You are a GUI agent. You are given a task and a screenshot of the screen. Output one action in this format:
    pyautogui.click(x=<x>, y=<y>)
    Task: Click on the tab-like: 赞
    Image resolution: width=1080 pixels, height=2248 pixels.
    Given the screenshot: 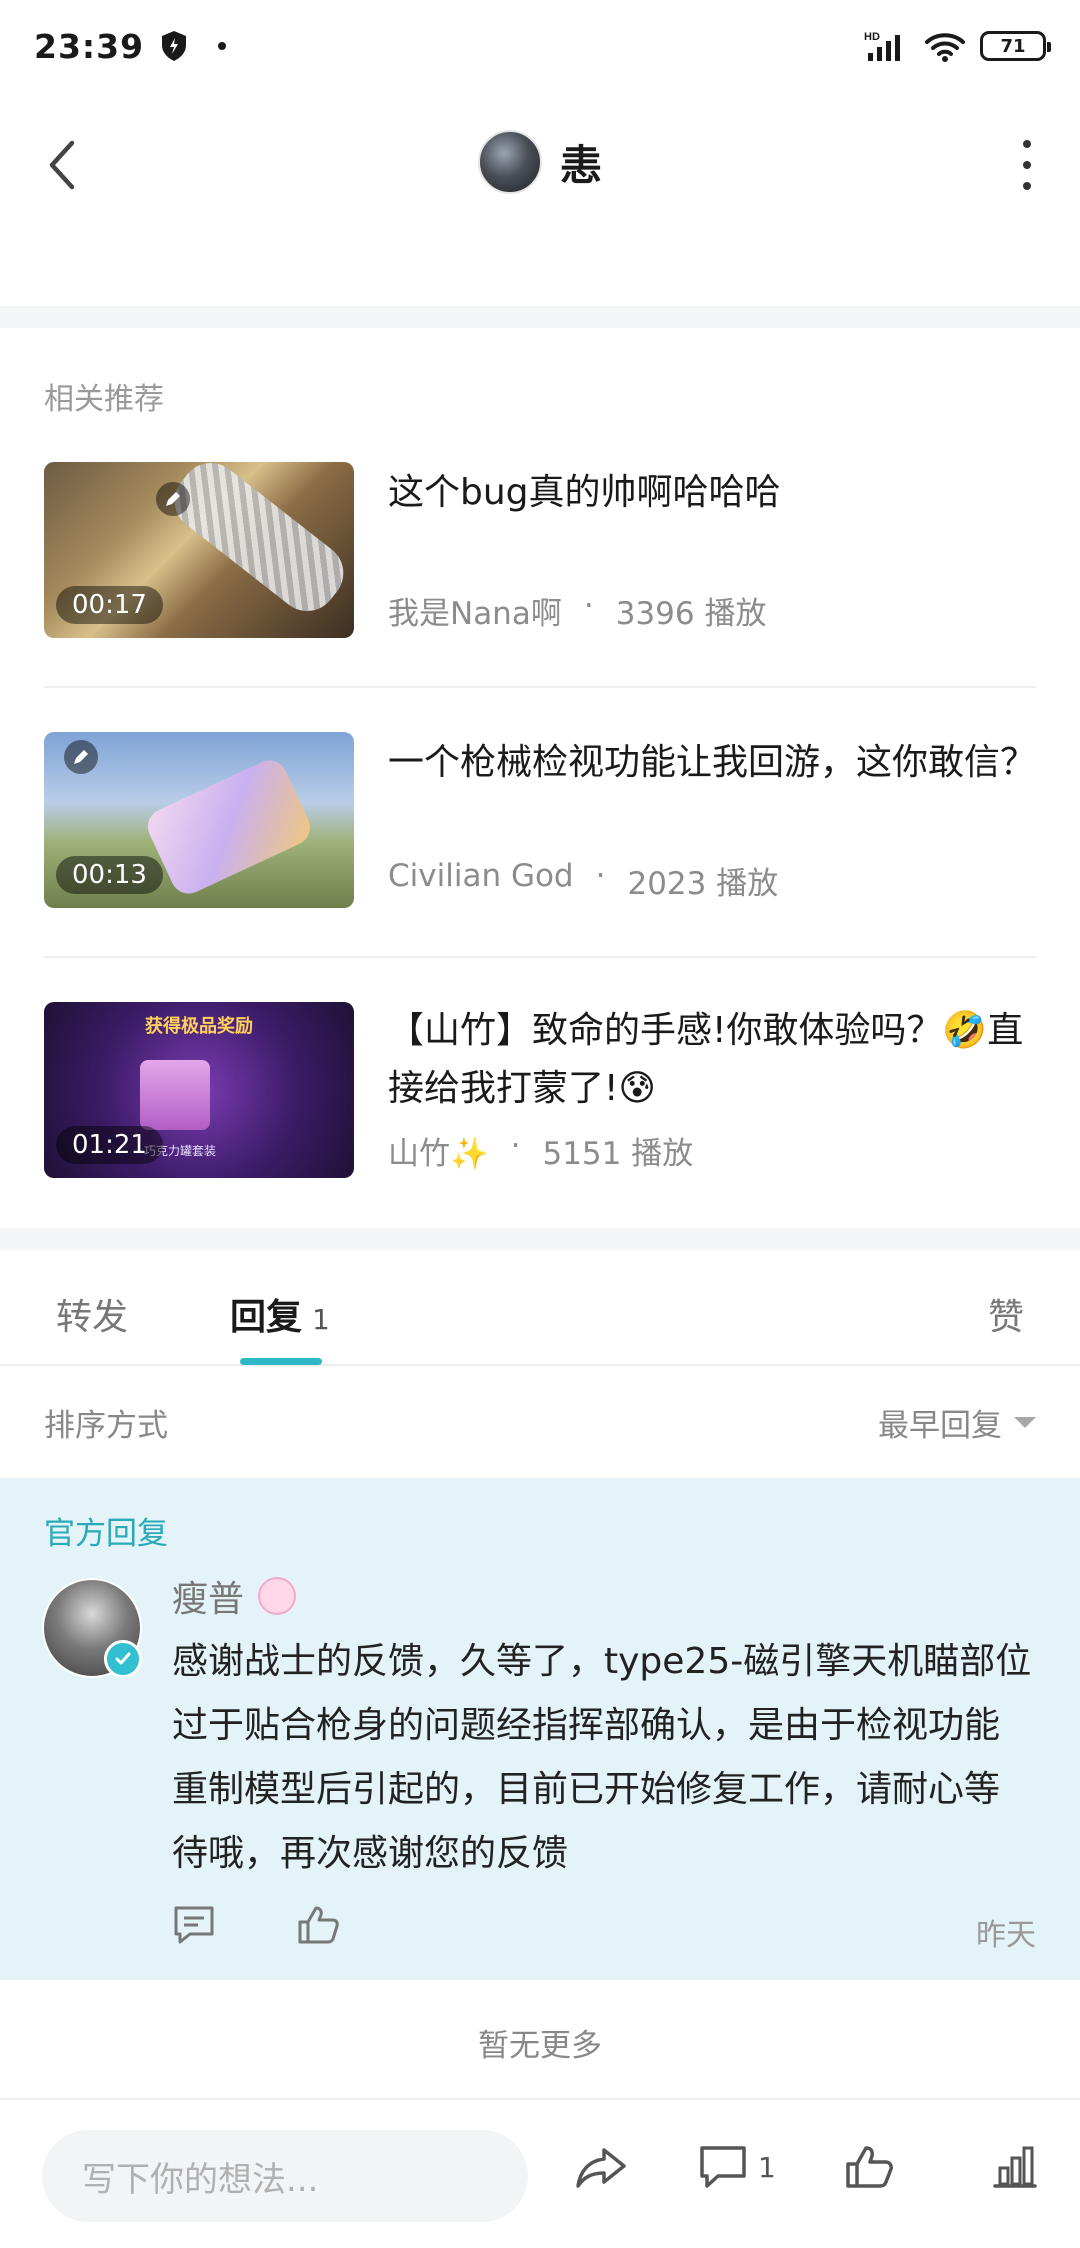 What is the action you would take?
    pyautogui.click(x=1006, y=1314)
    